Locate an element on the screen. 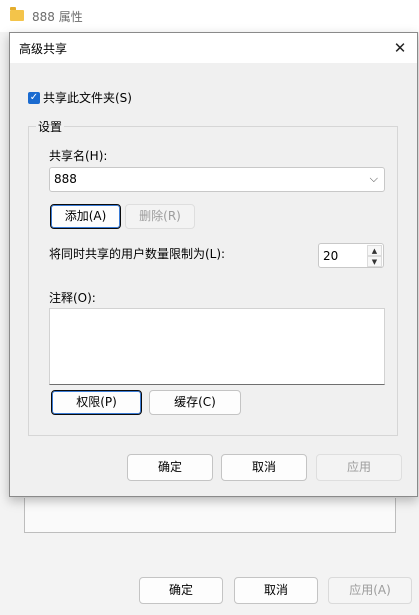  dialog-apply-button: 应用 is located at coordinates (359, 467).